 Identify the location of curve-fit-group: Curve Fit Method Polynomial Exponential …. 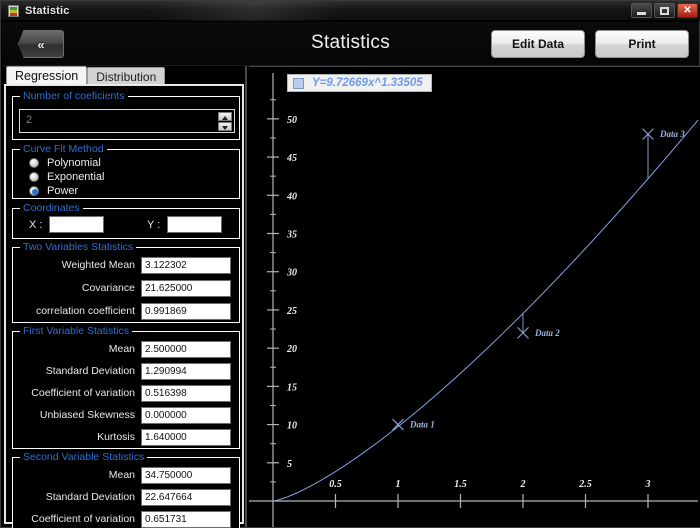
(126, 171).